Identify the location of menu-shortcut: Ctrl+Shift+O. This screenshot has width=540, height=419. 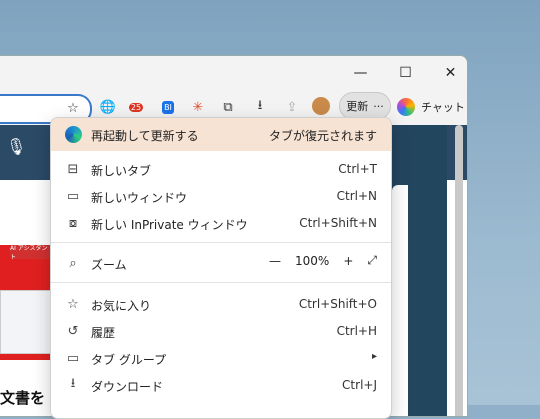
(337, 304).